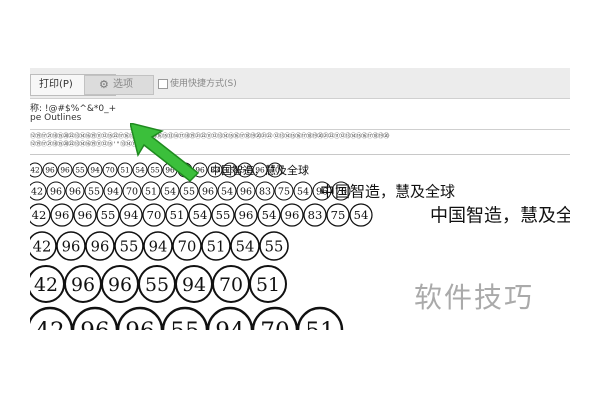 This screenshot has width=600, height=400. Describe the element at coordinates (300, 154) in the screenshot. I see `divider` at that location.